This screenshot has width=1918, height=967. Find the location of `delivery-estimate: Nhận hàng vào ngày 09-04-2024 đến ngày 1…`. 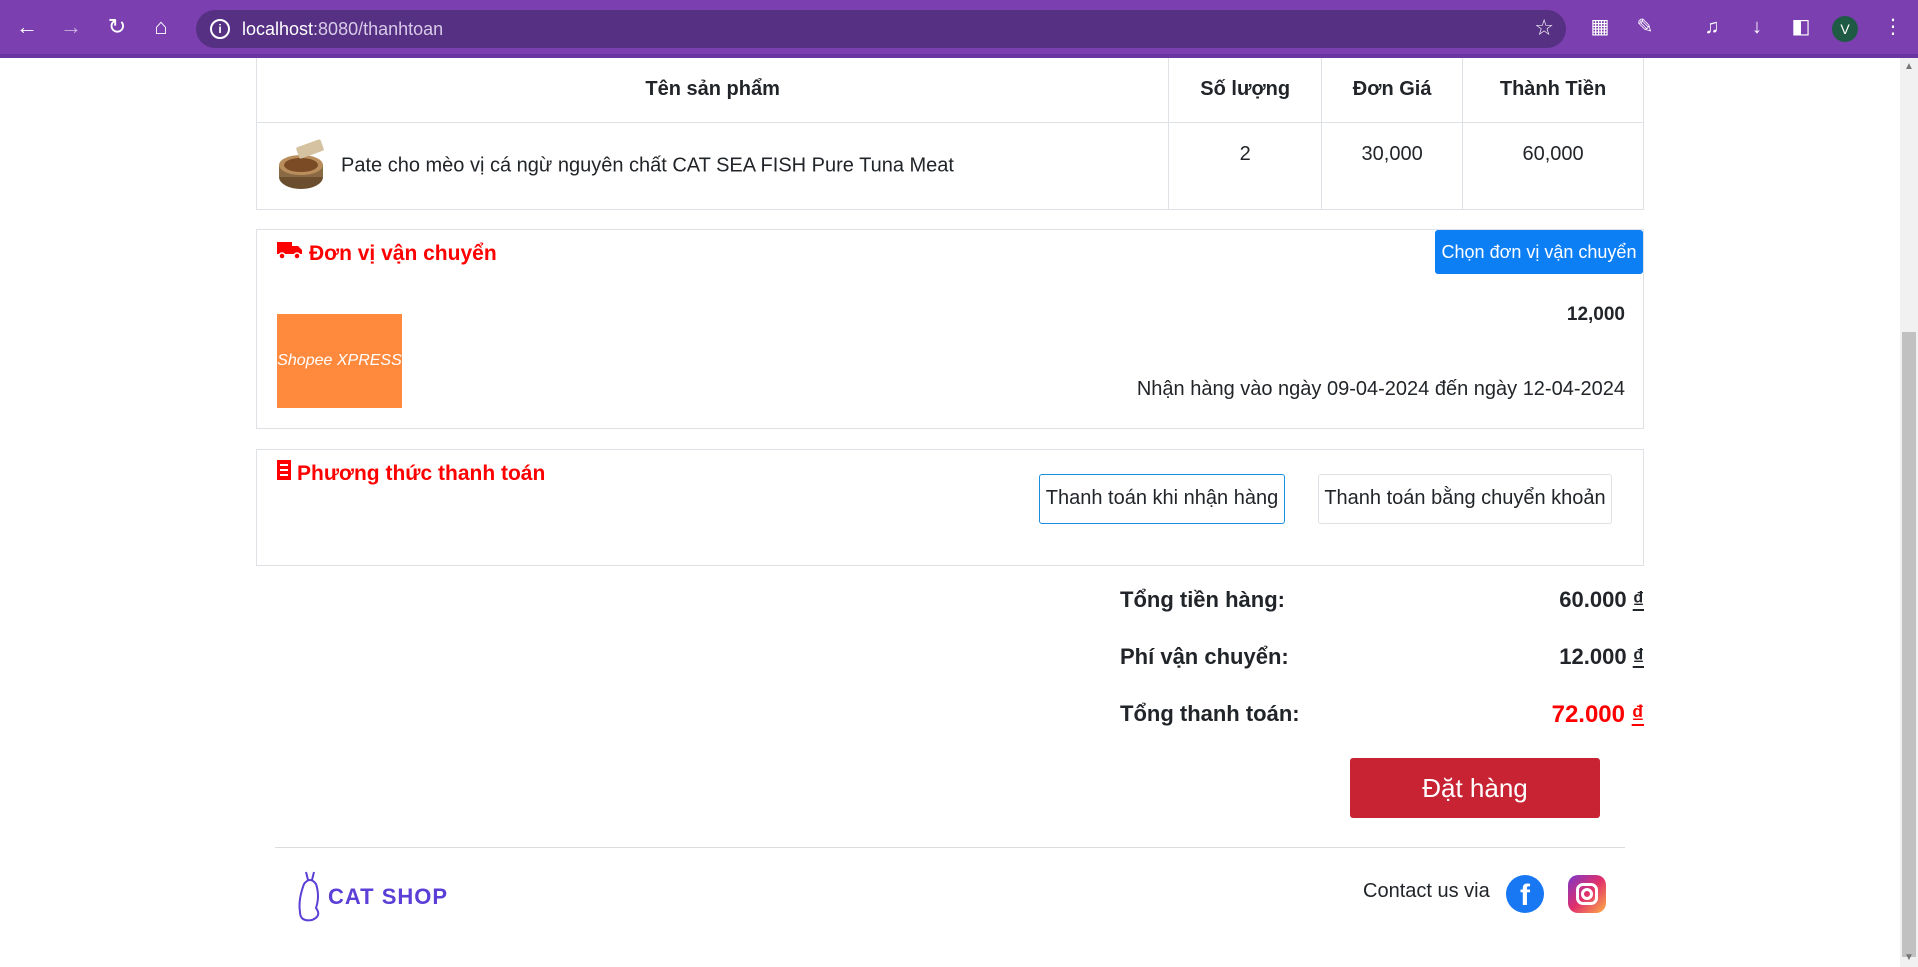

delivery-estimate: Nhận hàng vào ngày 09-04-2024 đến ngày 1… is located at coordinates (1380, 389).